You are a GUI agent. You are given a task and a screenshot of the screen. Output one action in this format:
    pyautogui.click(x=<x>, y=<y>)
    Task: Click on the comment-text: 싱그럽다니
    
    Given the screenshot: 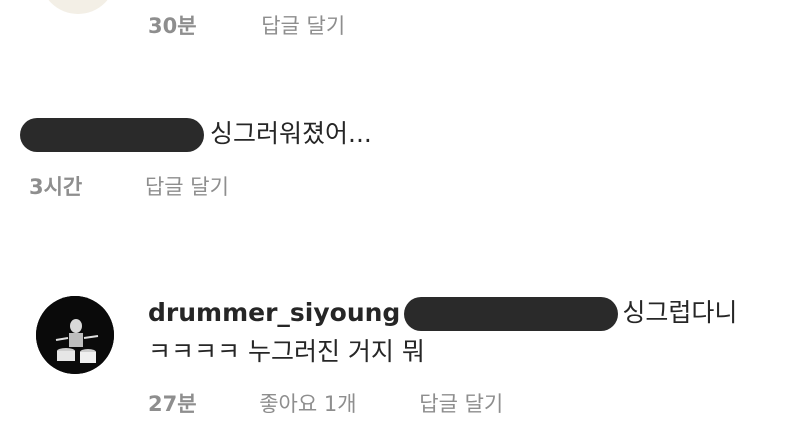 What is the action you would take?
    pyautogui.click(x=680, y=312)
    